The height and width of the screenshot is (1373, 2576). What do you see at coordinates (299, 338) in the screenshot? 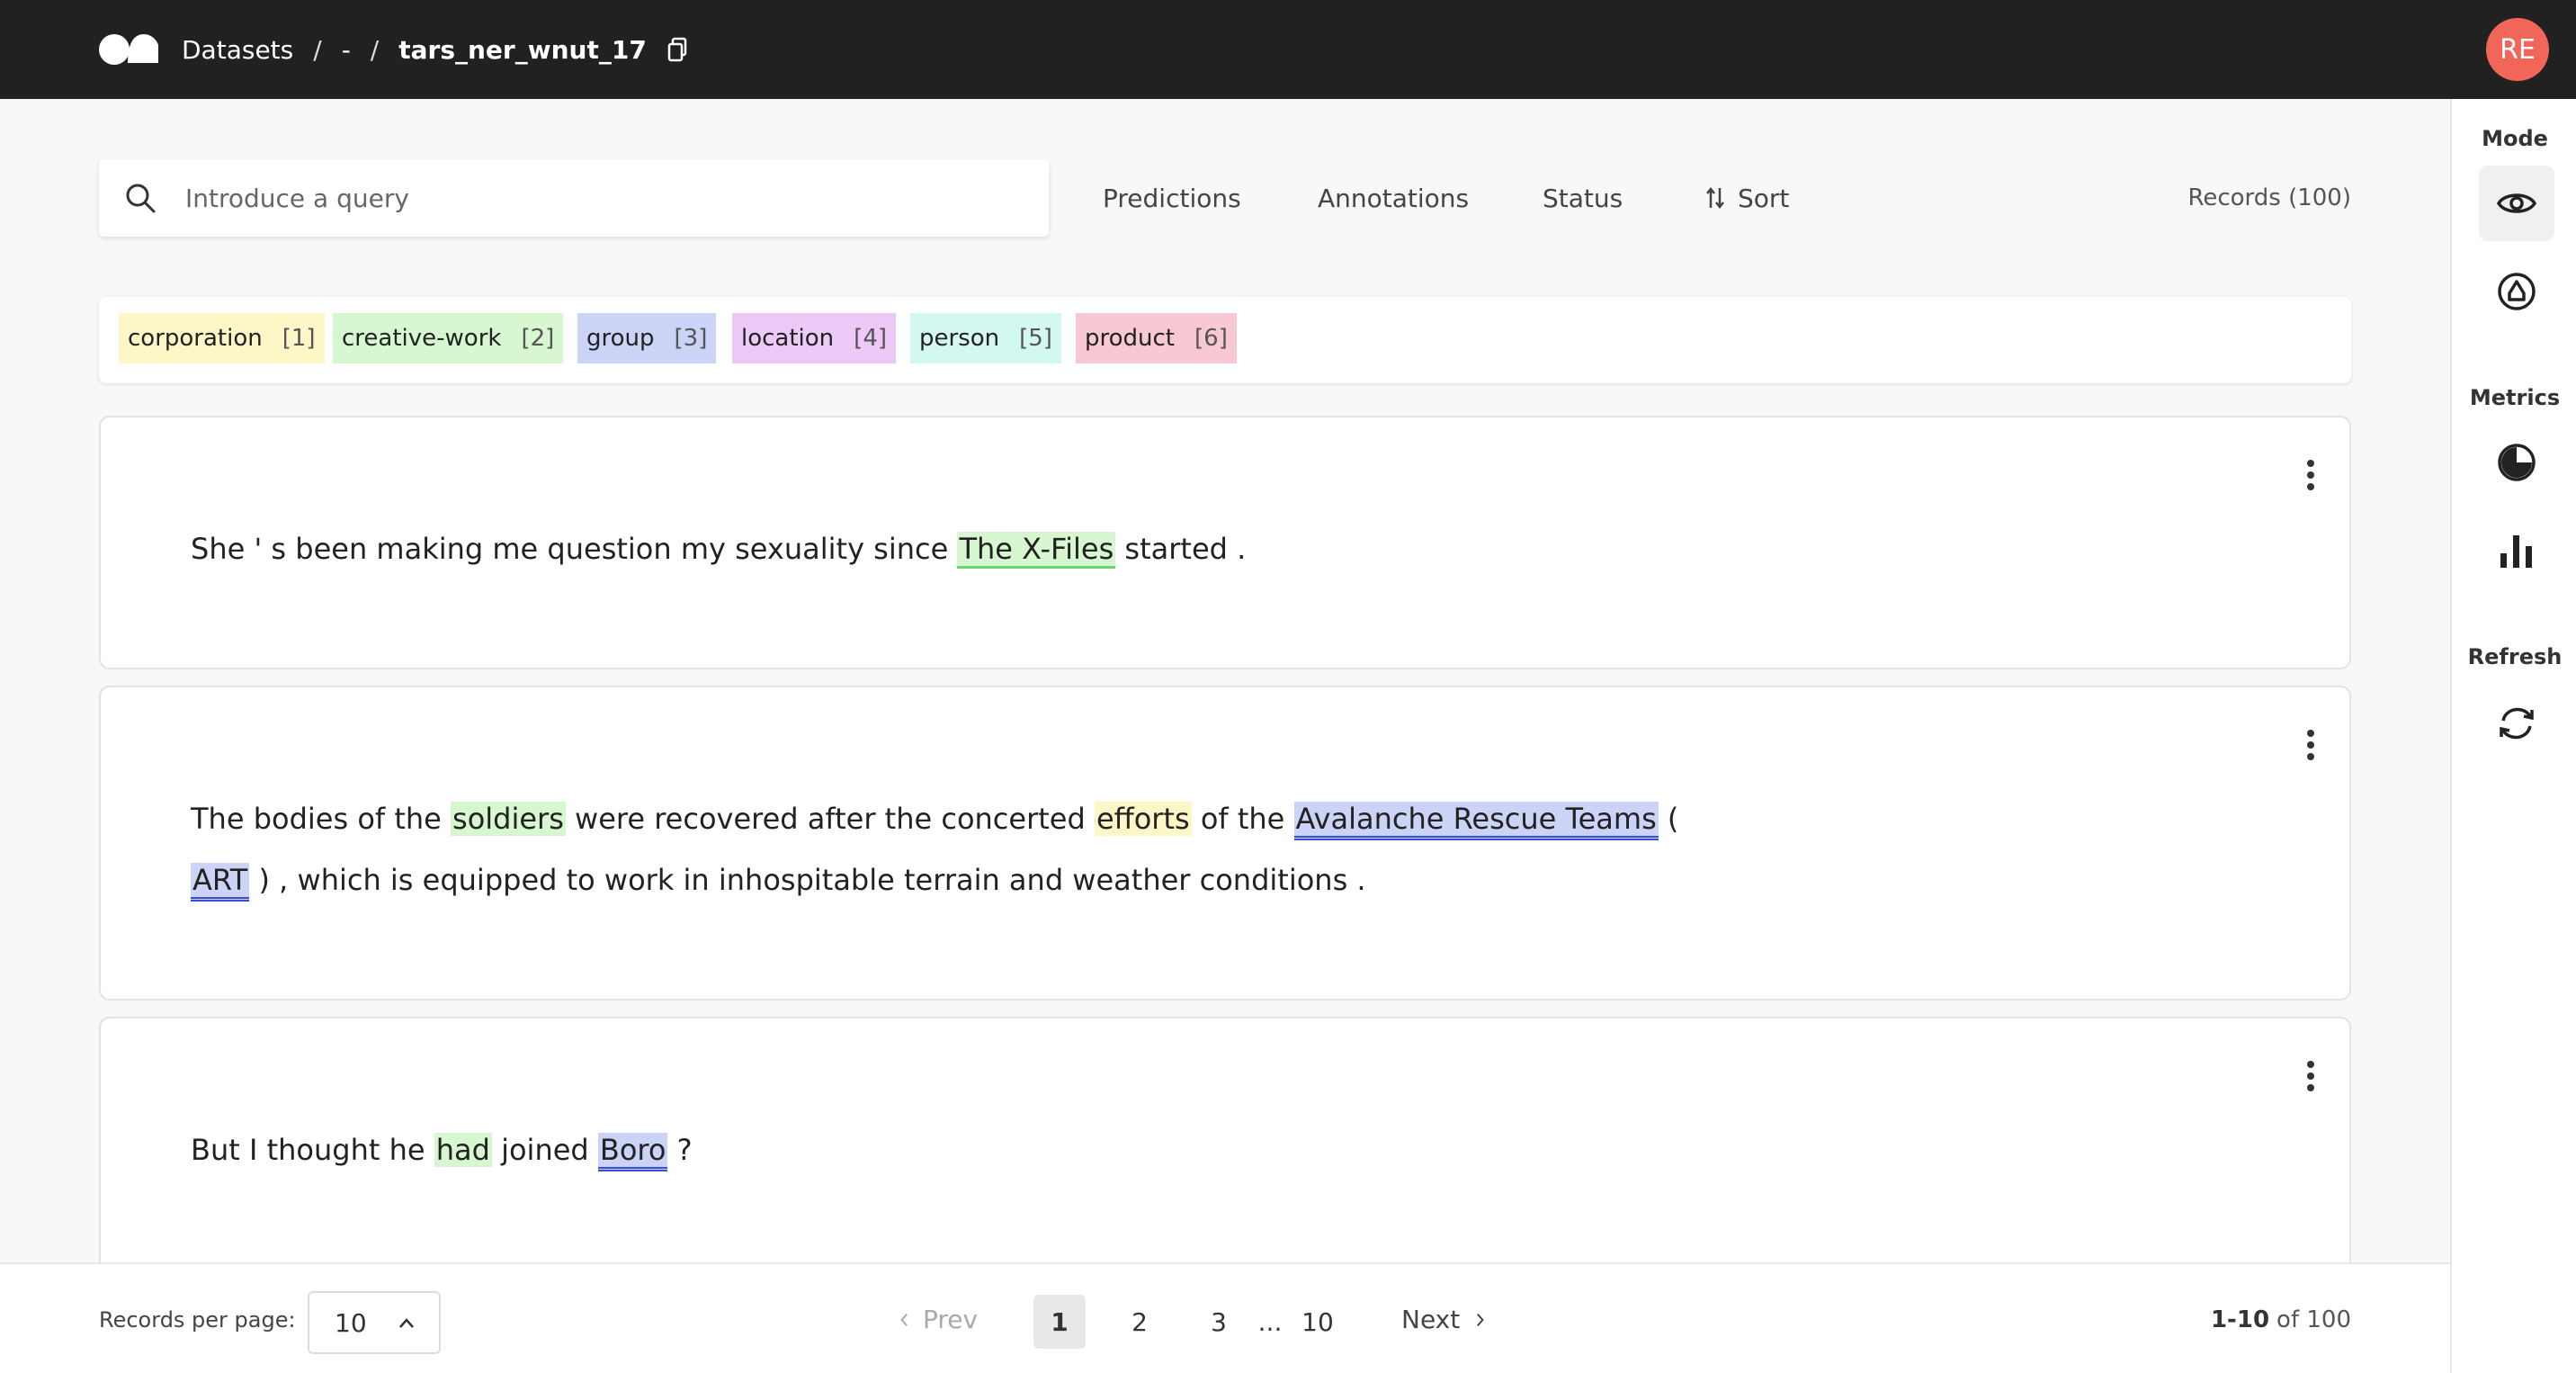
I see `label-shortcut: [1]` at bounding box center [299, 338].